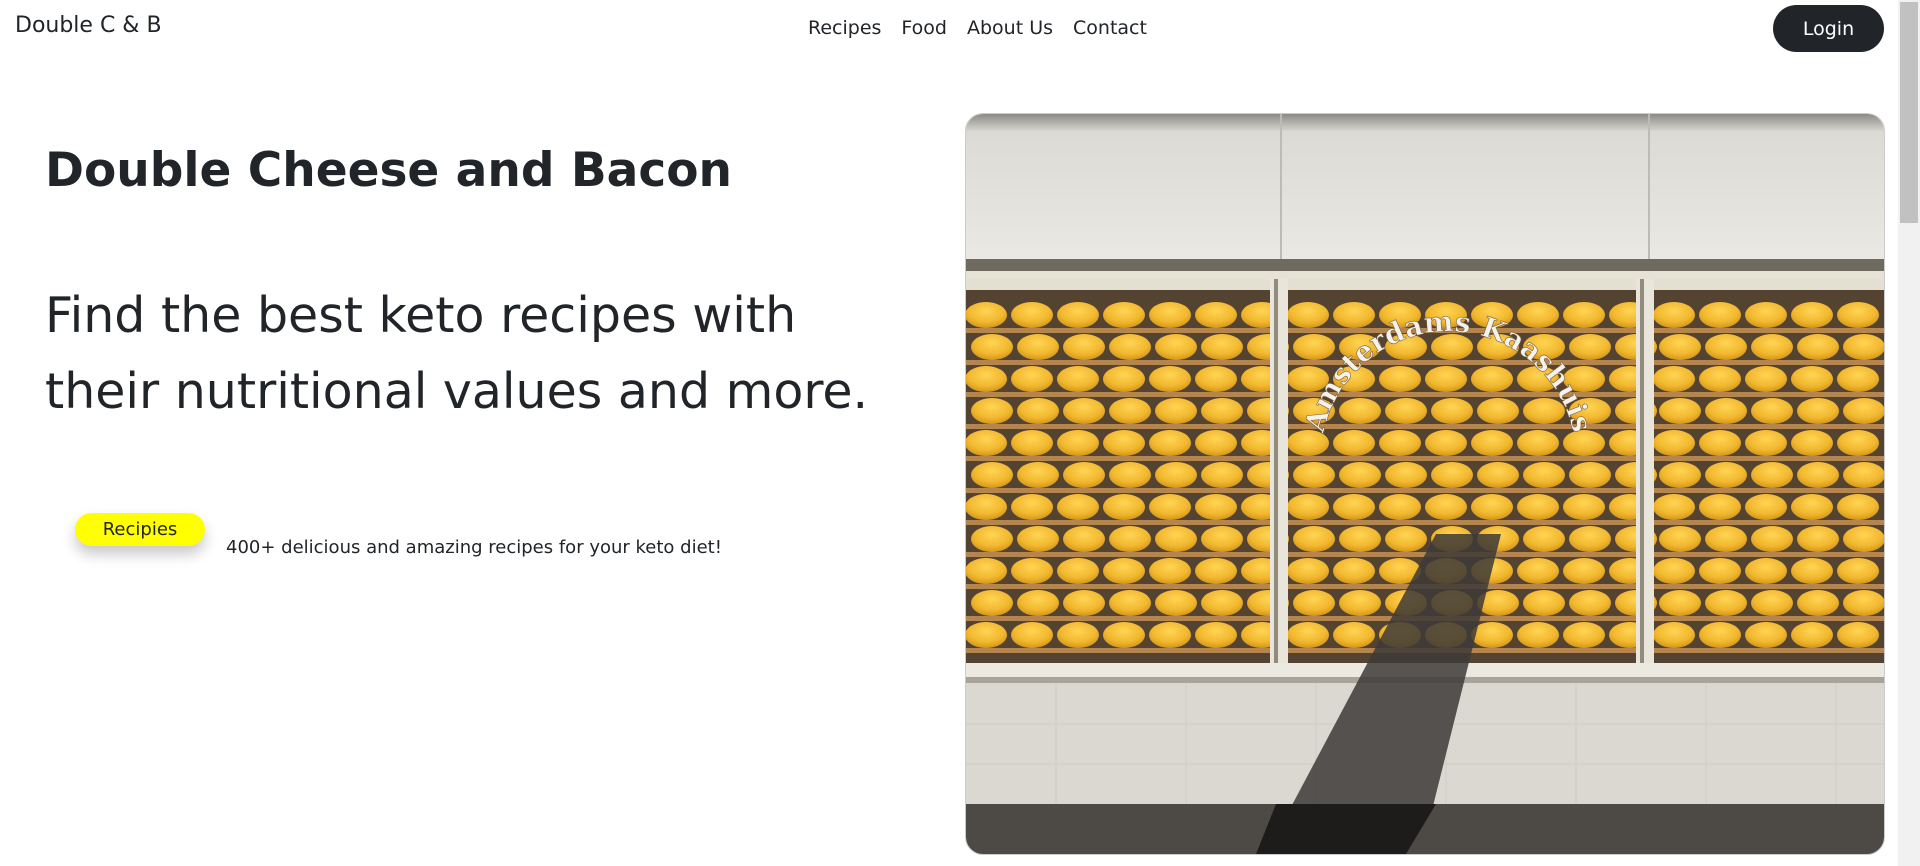 This screenshot has width=1920, height=866. I want to click on nav-links: Recipes Food About Us Contact, so click(977, 28).